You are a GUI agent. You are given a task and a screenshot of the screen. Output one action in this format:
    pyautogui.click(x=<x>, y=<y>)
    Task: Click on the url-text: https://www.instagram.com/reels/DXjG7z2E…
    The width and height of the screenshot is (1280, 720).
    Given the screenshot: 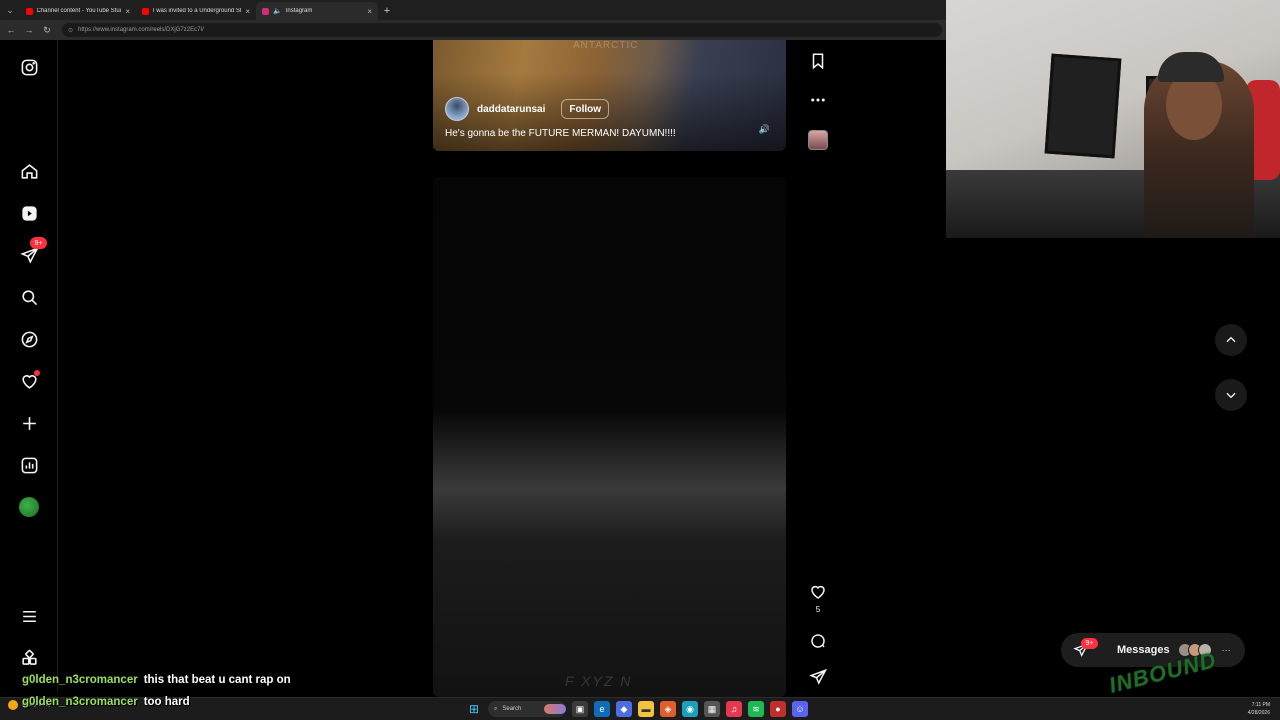 What is the action you would take?
    pyautogui.click(x=141, y=30)
    